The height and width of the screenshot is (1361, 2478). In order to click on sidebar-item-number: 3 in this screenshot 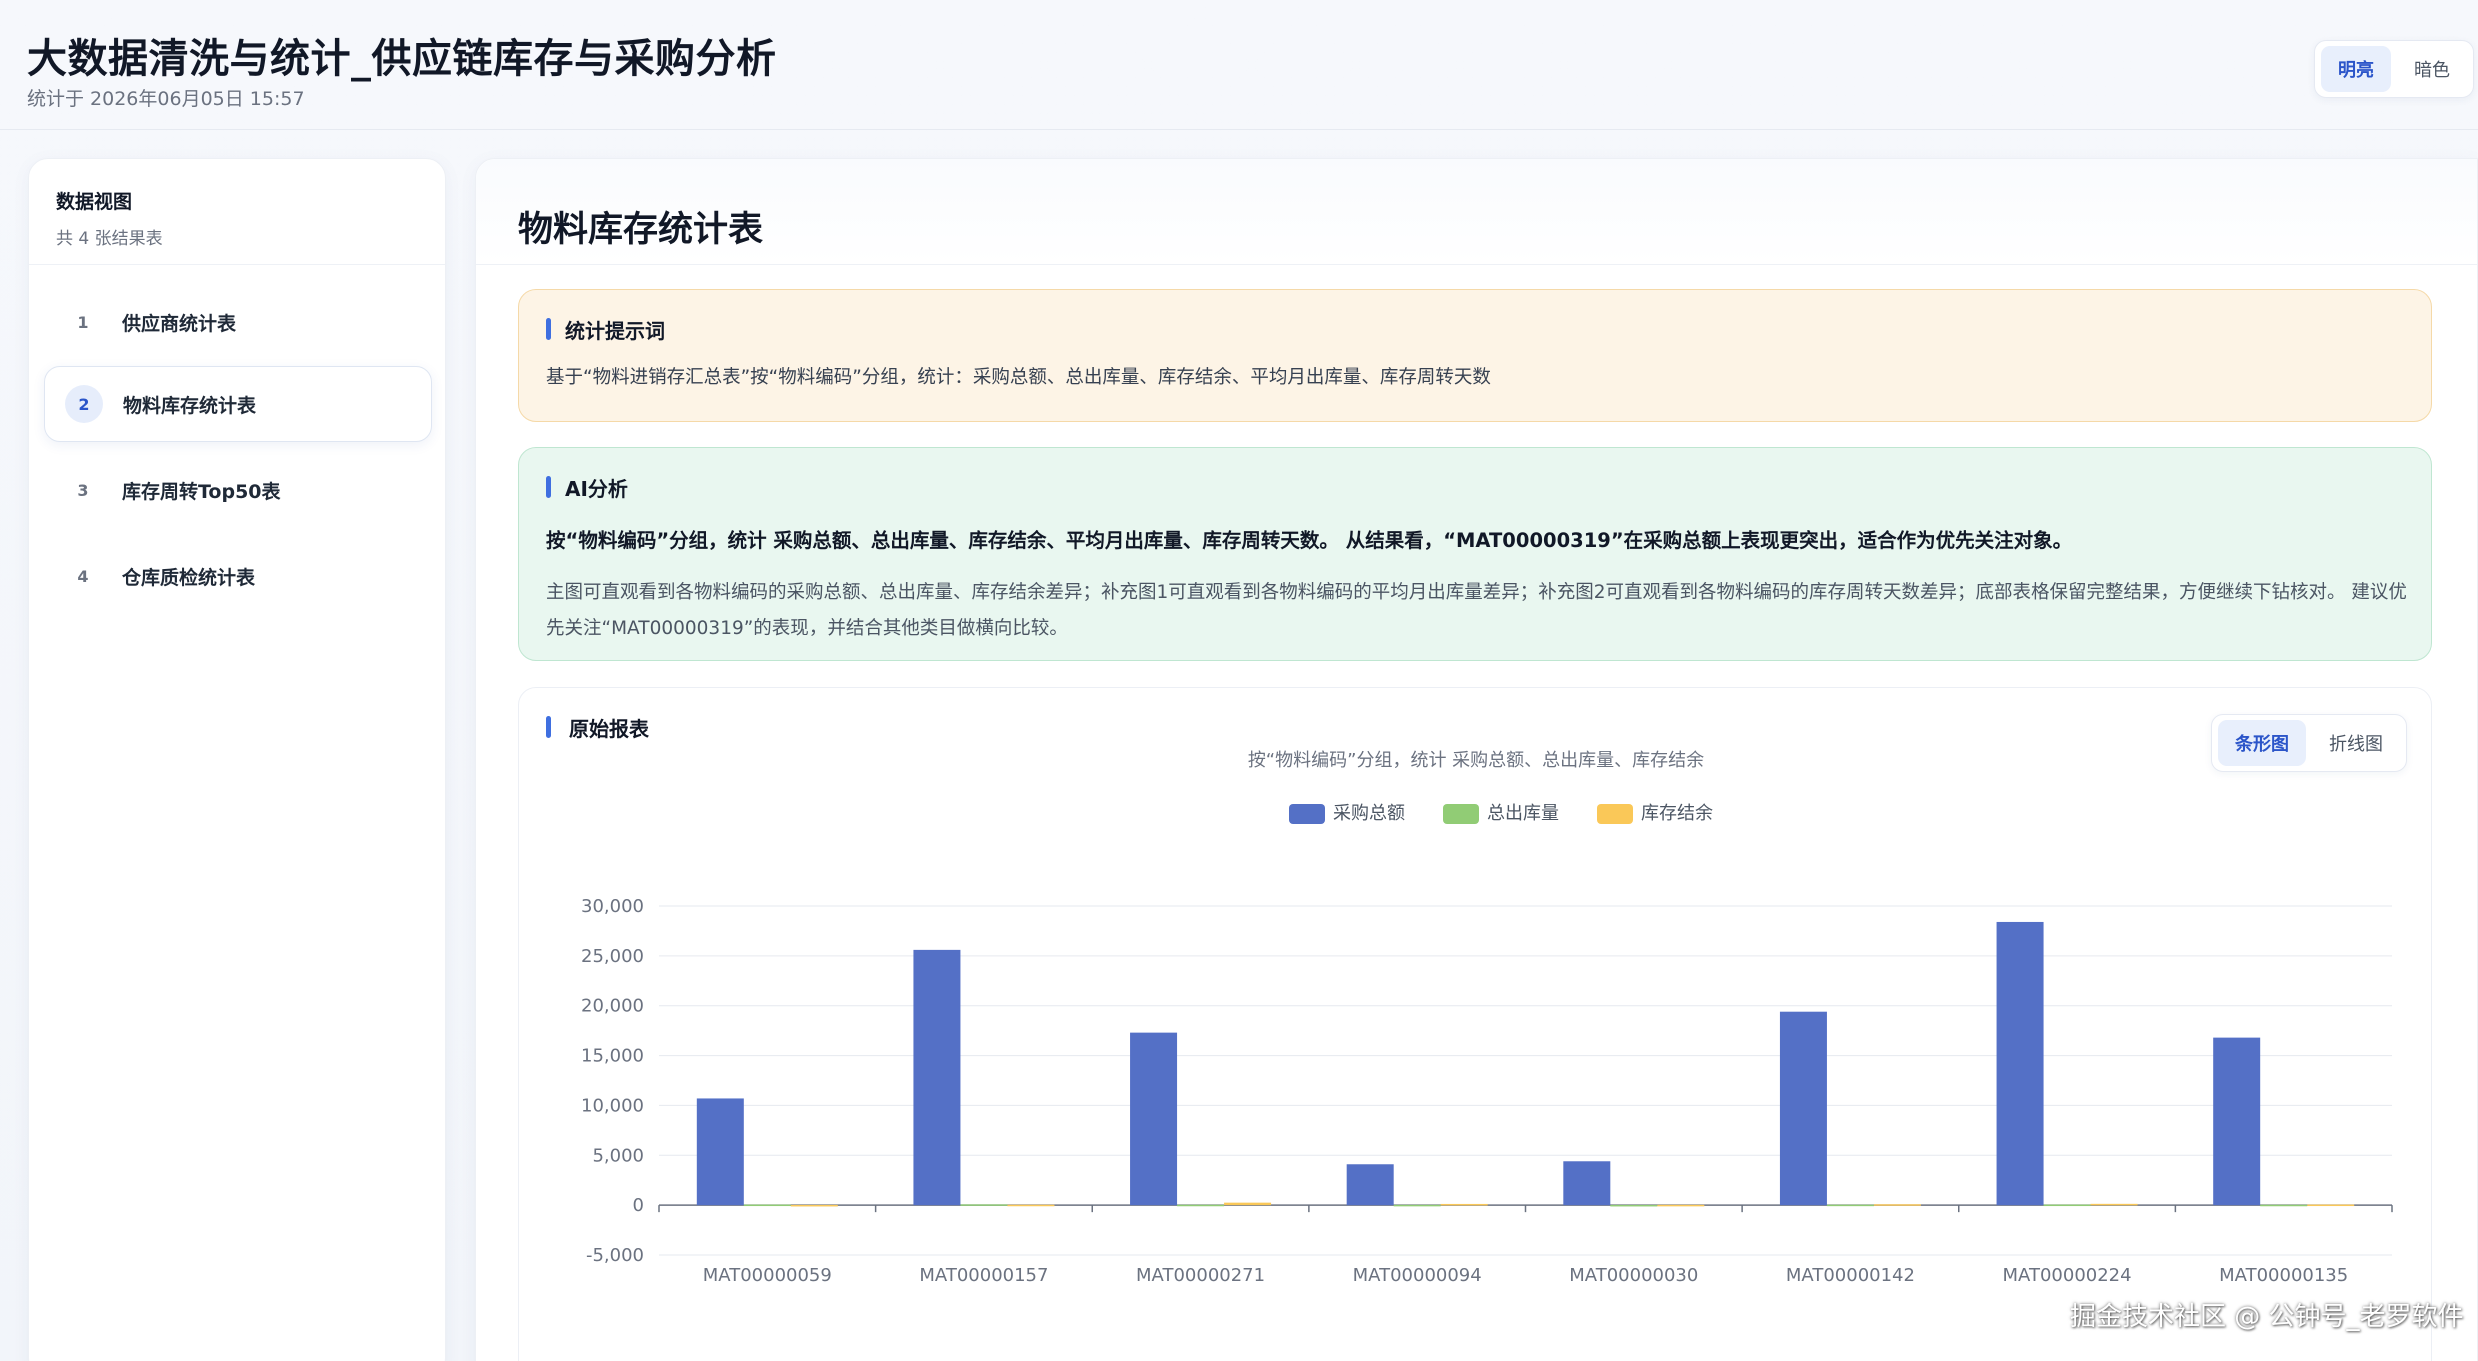, I will do `click(83, 490)`.